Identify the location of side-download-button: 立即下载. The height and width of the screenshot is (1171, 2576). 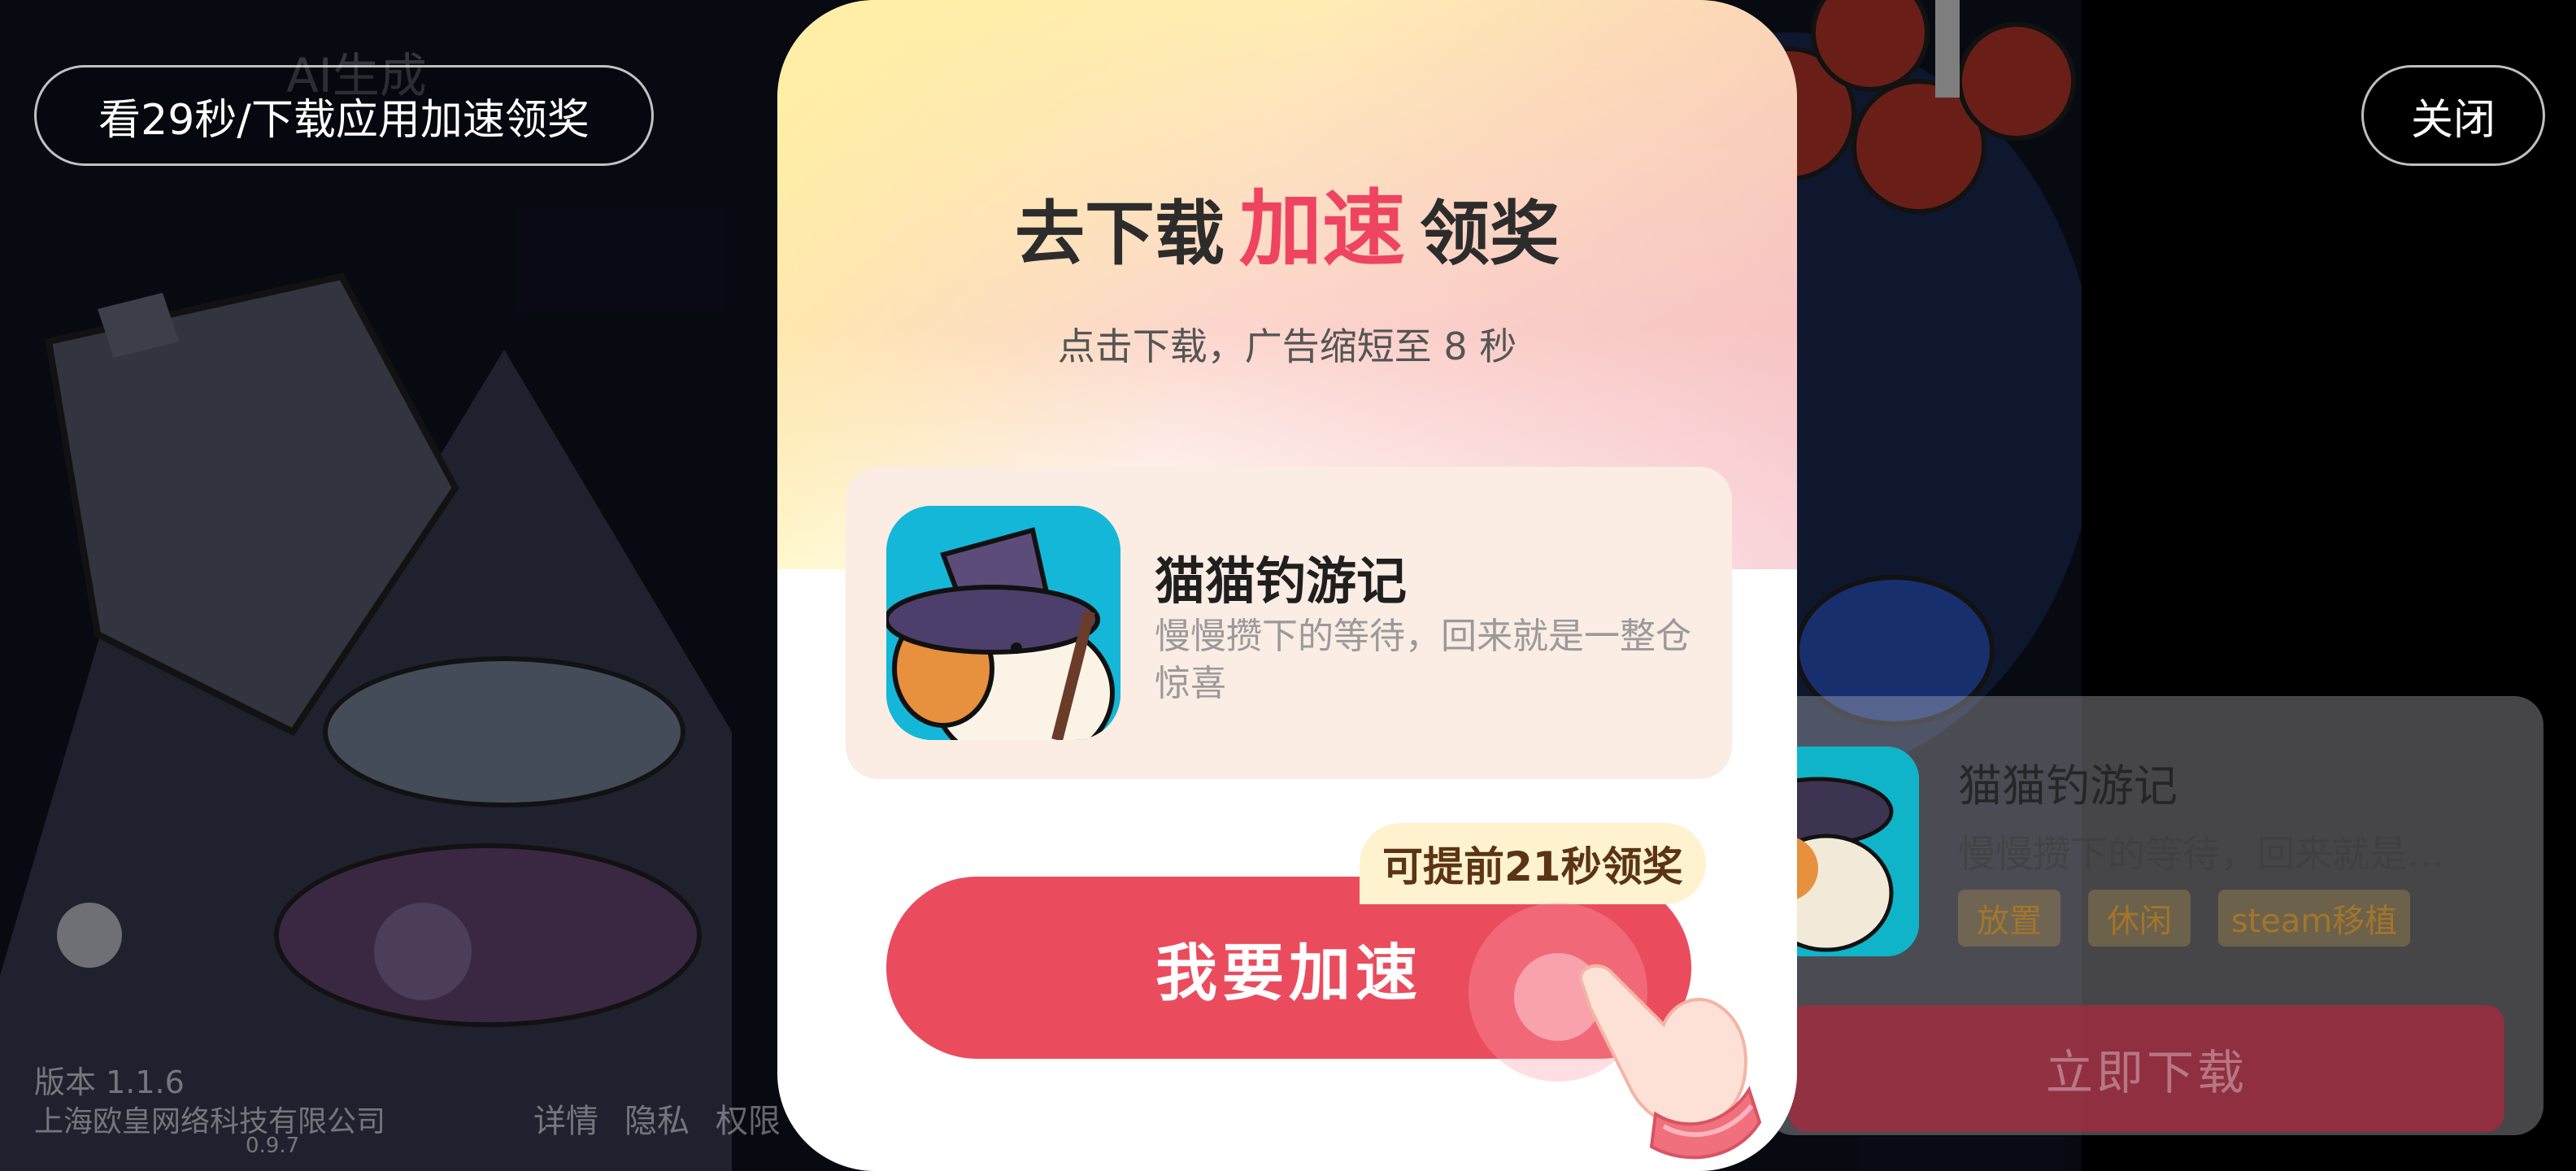
(2146, 1069).